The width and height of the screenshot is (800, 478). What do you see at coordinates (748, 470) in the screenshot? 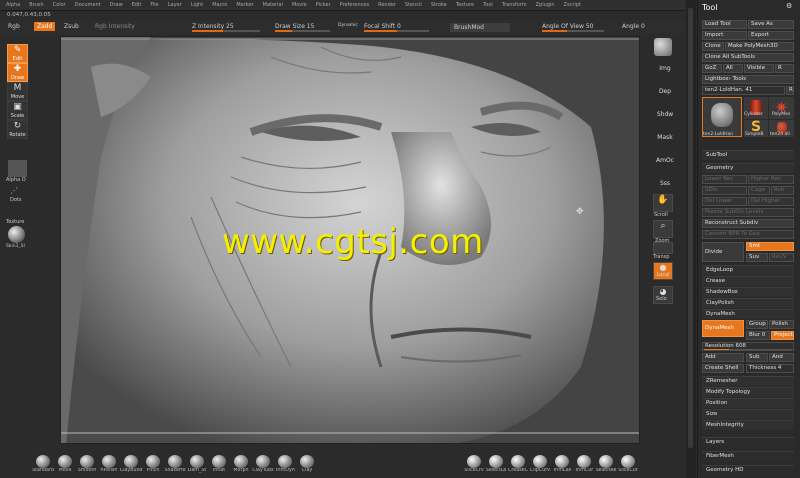
I see `geometry-hd-header: Geometry HD` at bounding box center [748, 470].